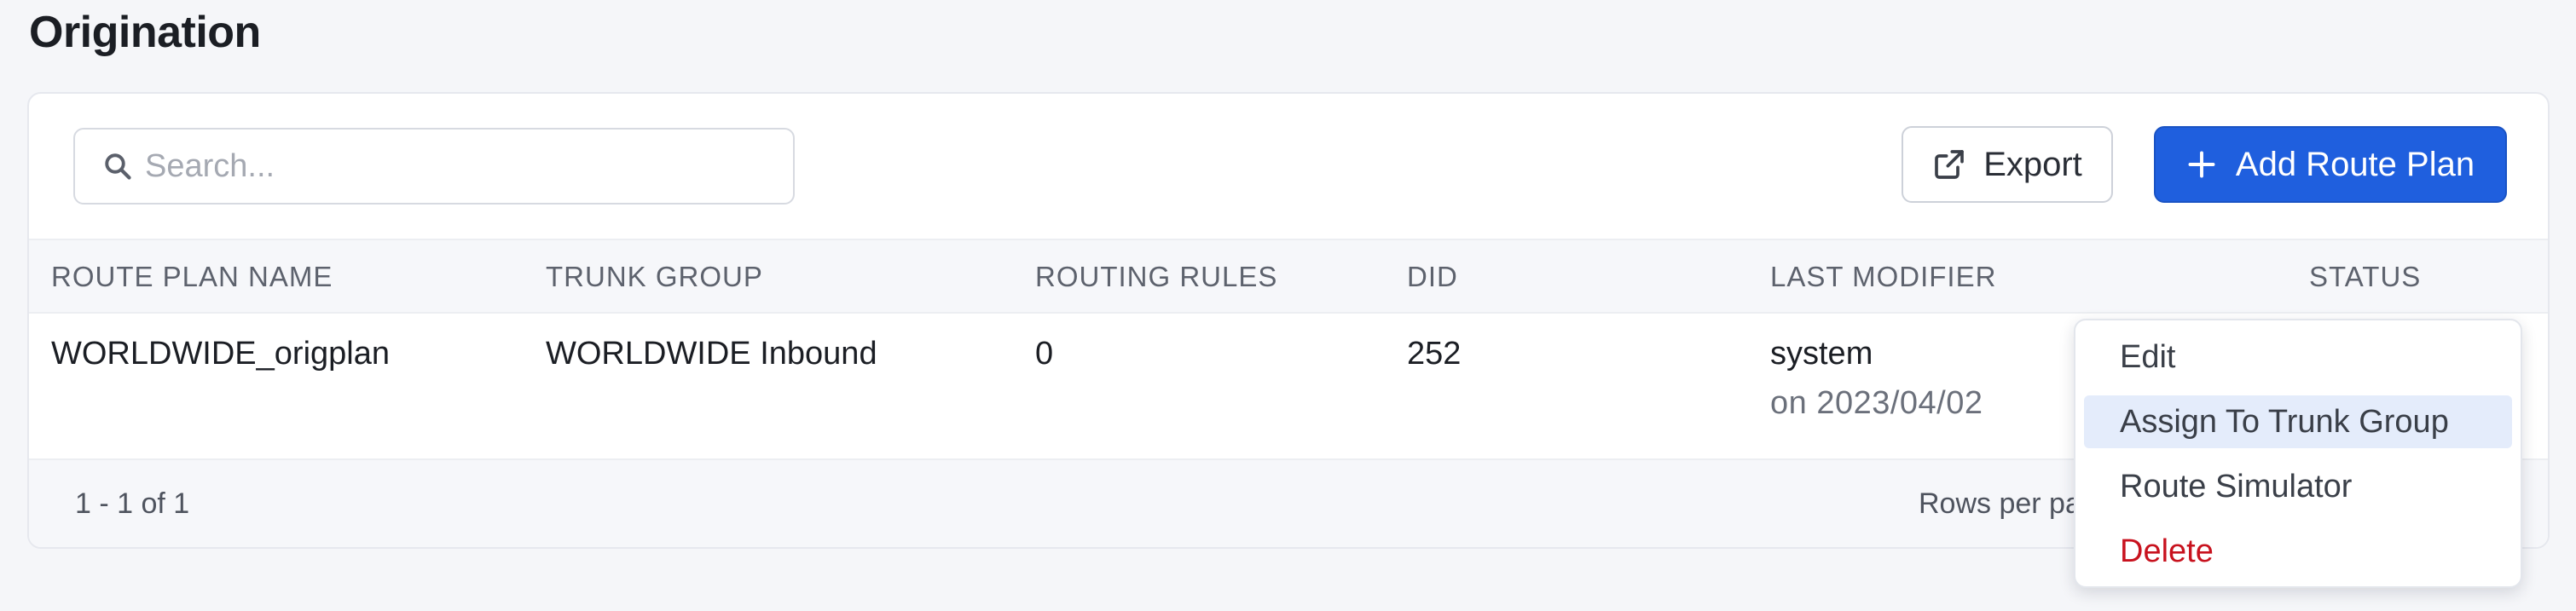  Describe the element at coordinates (132, 503) in the screenshot. I see `pagination-range: 1 - 1 of 1` at that location.